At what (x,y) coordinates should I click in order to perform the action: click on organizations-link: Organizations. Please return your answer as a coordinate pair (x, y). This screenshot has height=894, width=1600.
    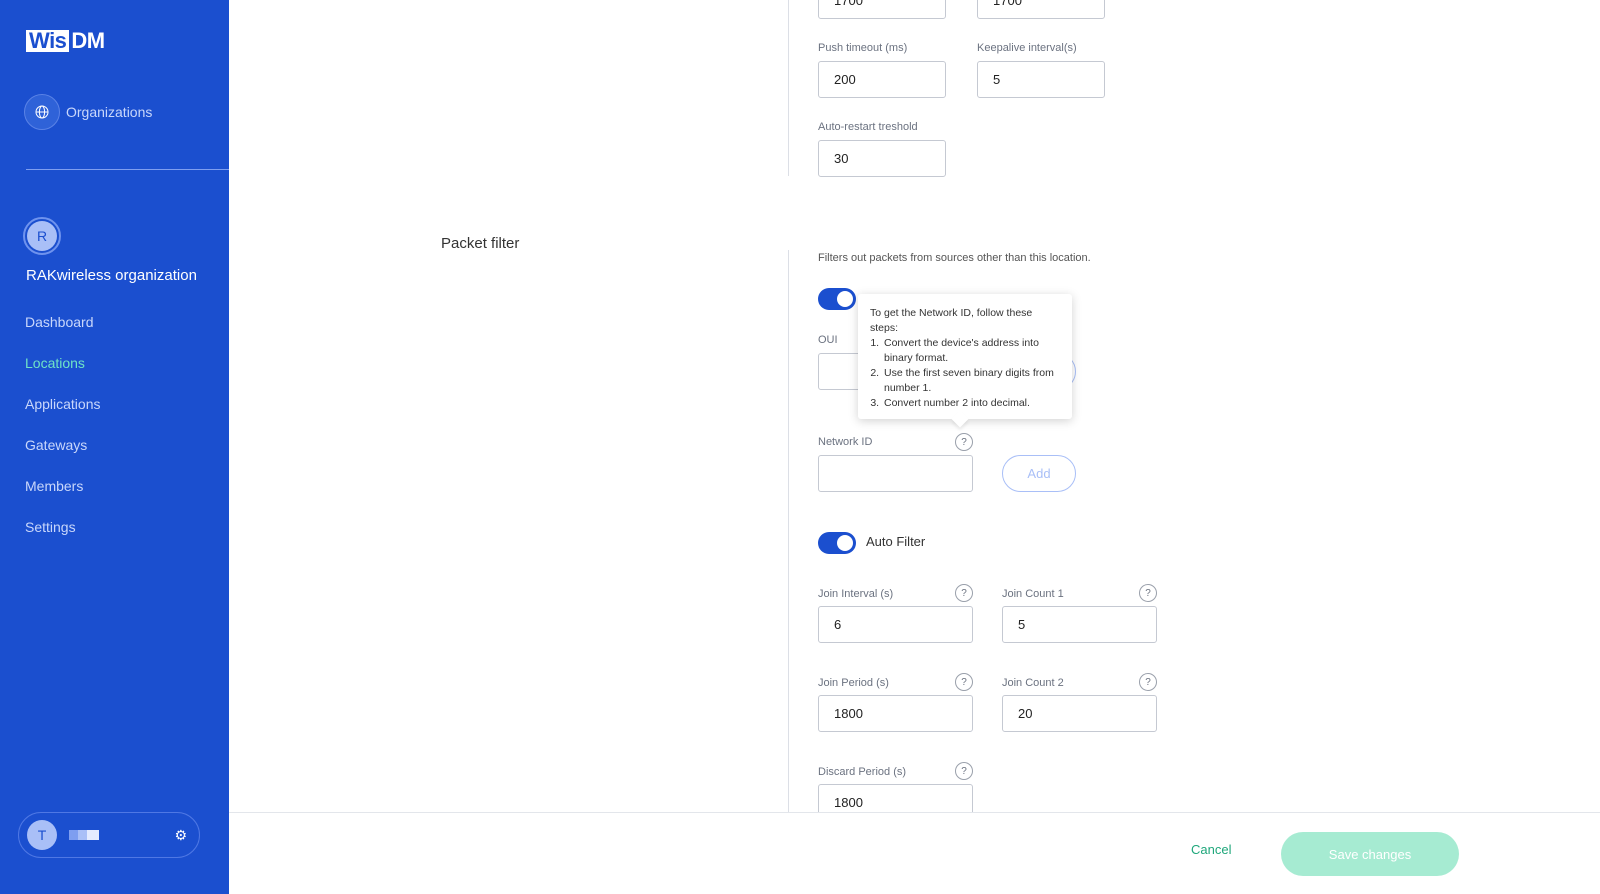
    Looking at the image, I should click on (88, 112).